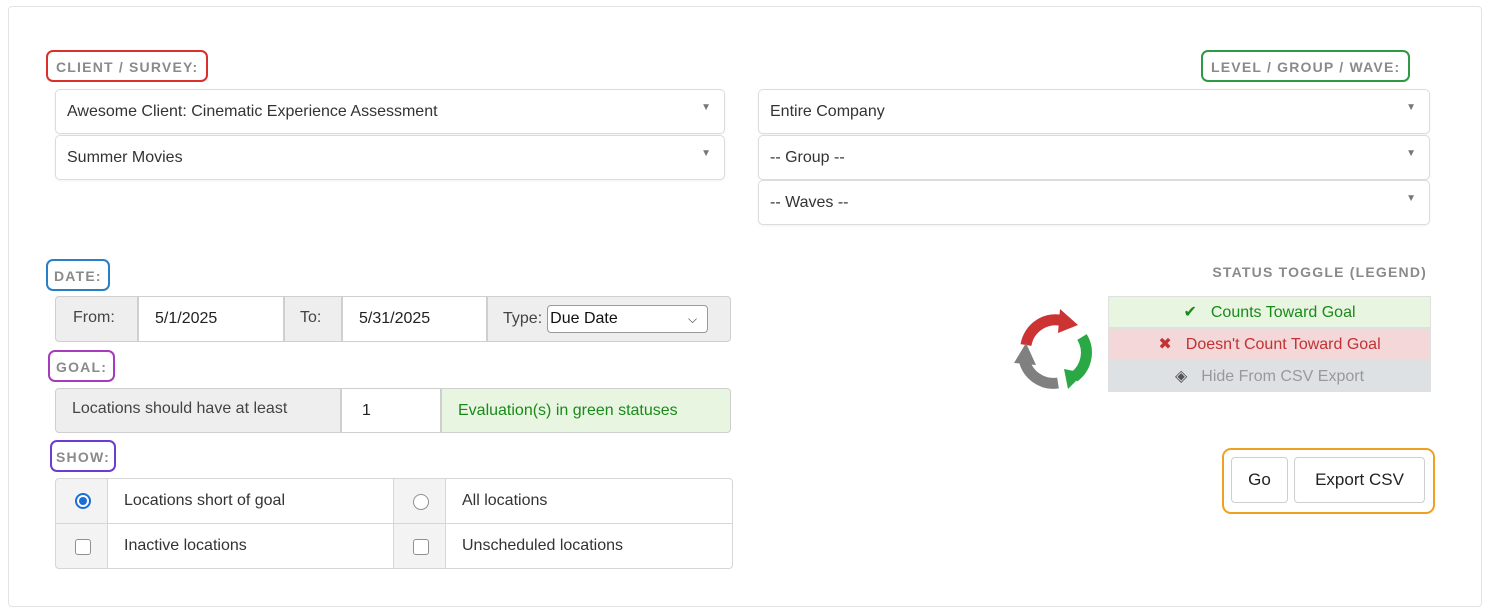 The width and height of the screenshot is (1485, 613). Describe the element at coordinates (1094, 157) in the screenshot. I see `group-select: -- Group -- ▼` at that location.